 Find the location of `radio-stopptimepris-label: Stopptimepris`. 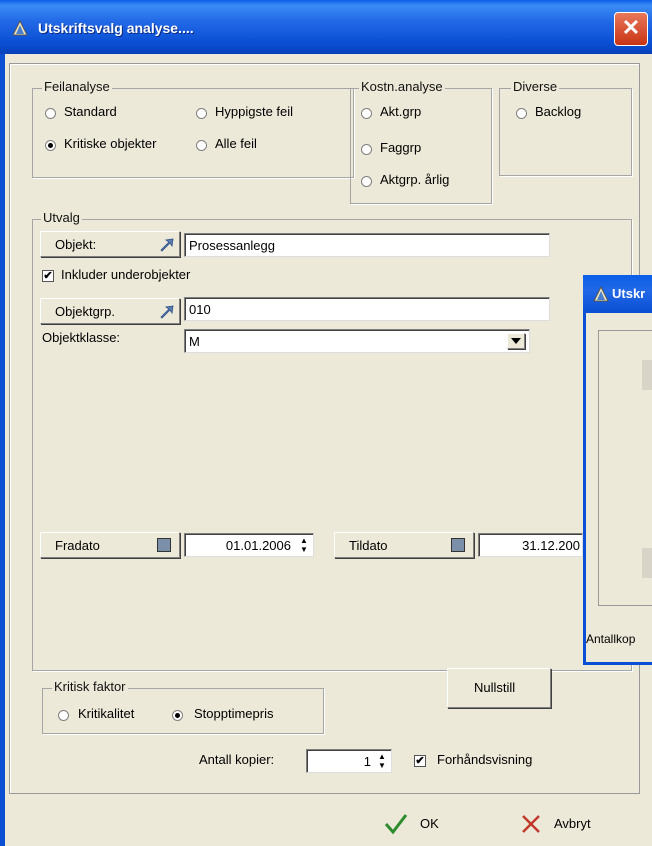

radio-stopptimepris-label: Stopptimepris is located at coordinates (233, 713).